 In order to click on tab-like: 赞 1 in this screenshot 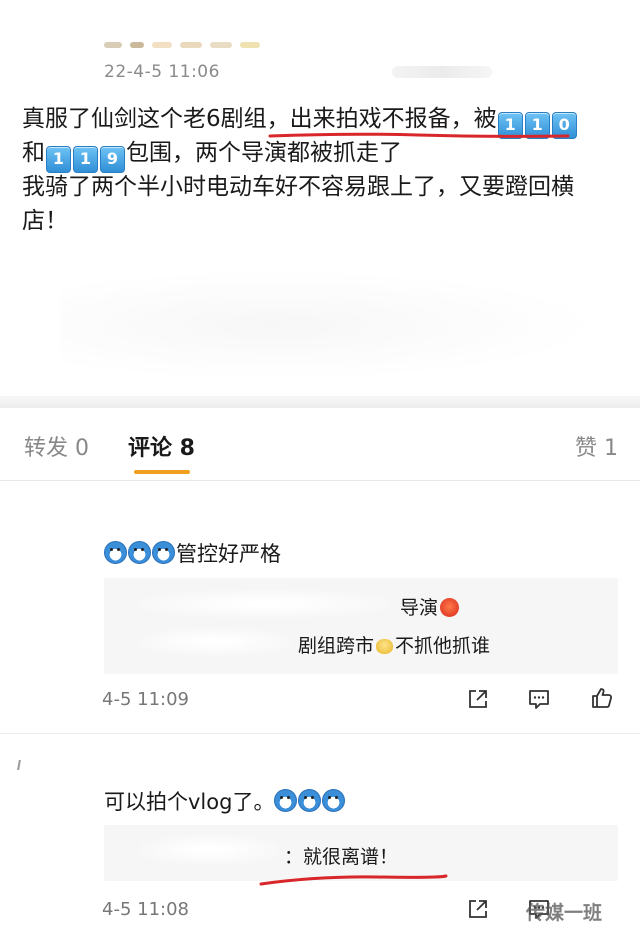, I will do `click(596, 446)`.